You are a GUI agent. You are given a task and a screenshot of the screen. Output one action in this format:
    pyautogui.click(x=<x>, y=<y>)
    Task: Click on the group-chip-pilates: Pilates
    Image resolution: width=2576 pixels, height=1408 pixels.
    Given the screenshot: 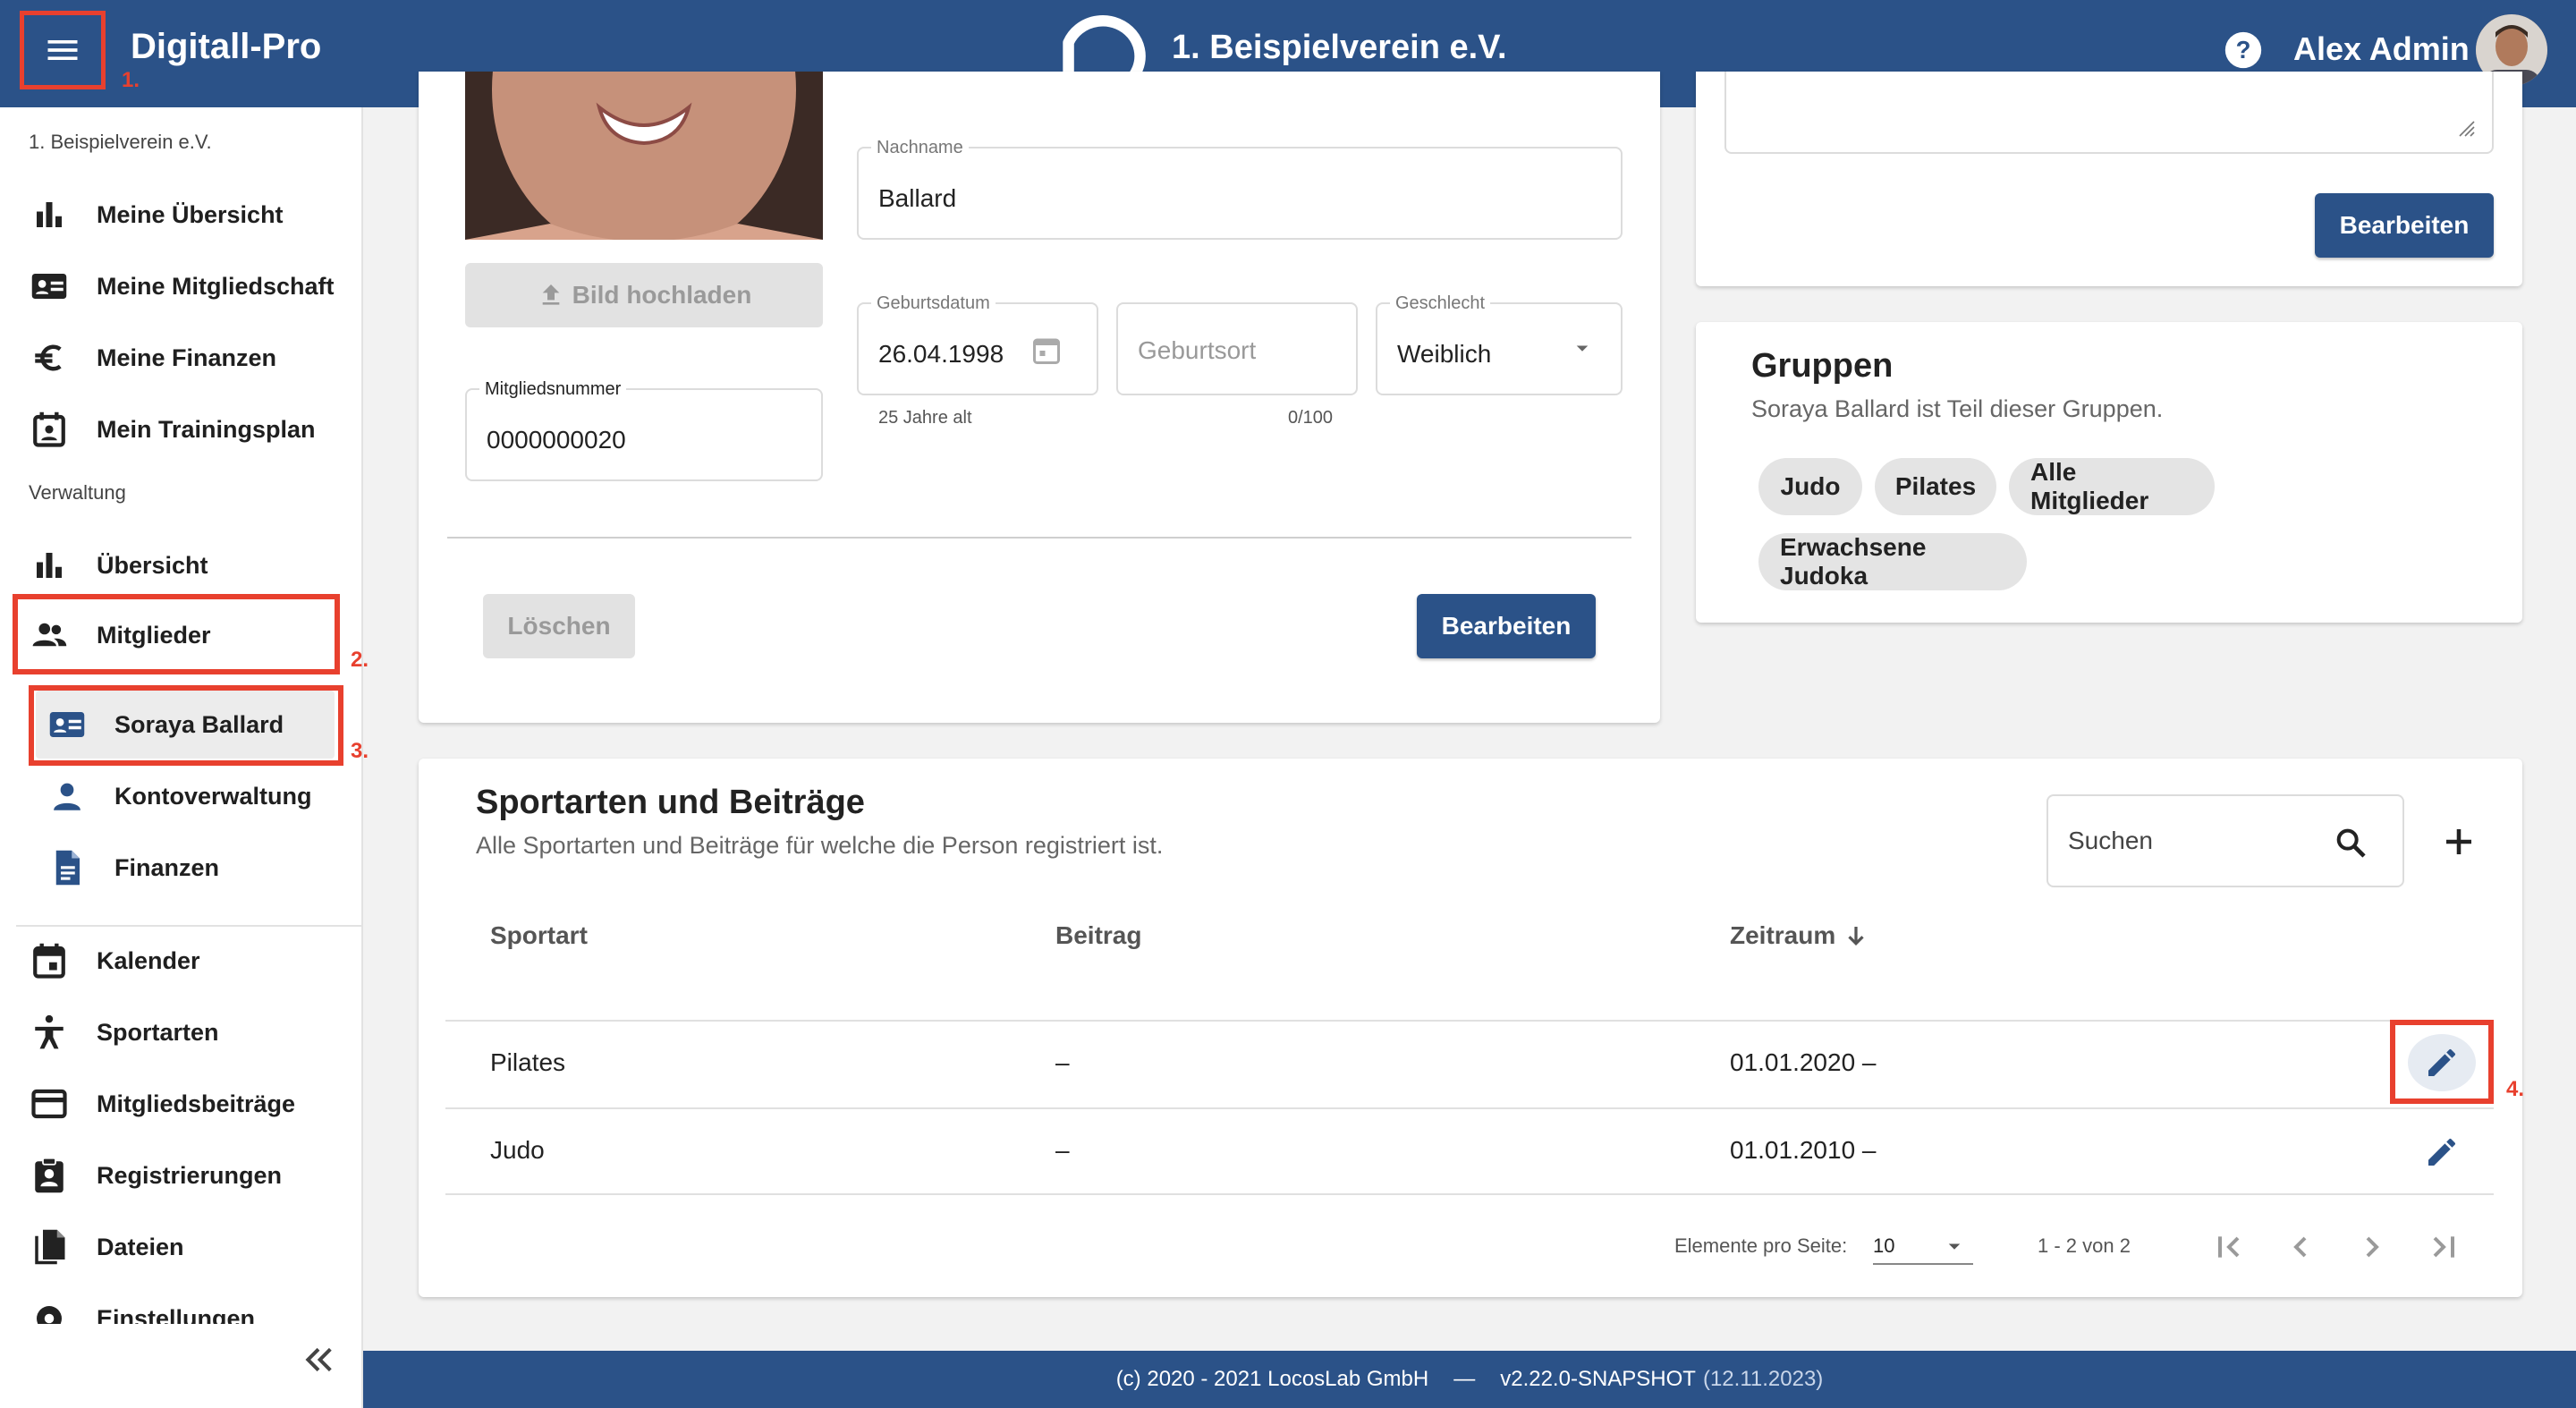 What is the action you would take?
    pyautogui.click(x=1935, y=487)
    